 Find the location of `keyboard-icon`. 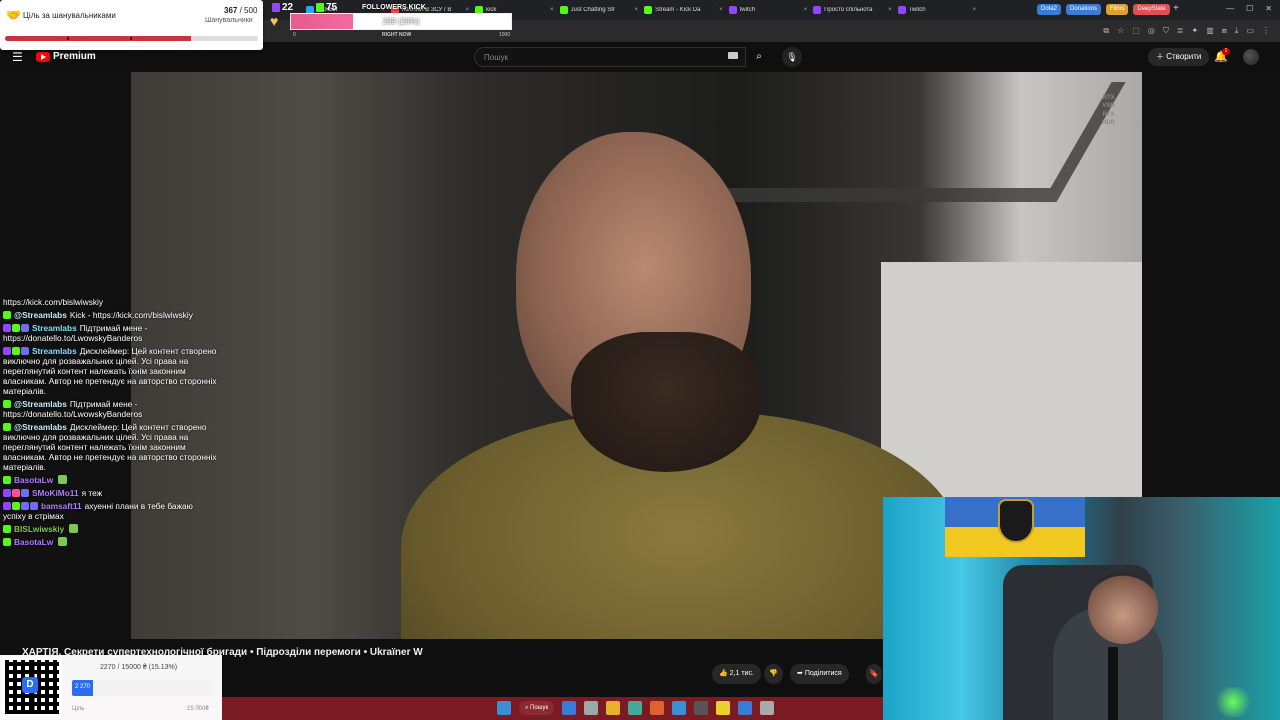

keyboard-icon is located at coordinates (733, 55).